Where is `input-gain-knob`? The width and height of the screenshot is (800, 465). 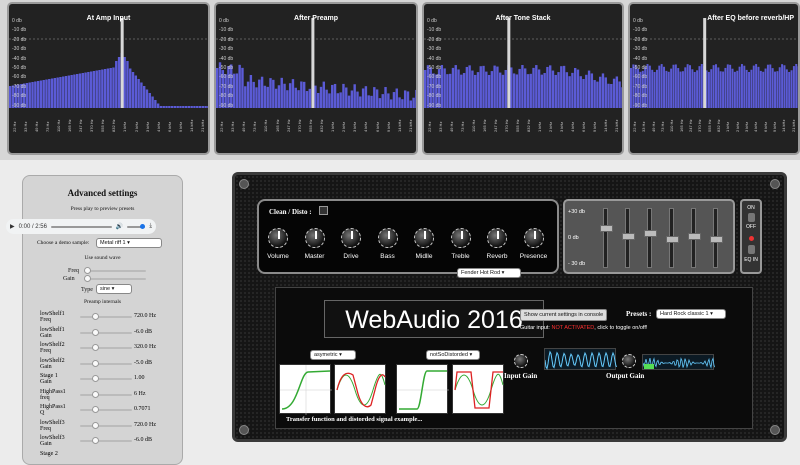 input-gain-knob is located at coordinates (521, 361).